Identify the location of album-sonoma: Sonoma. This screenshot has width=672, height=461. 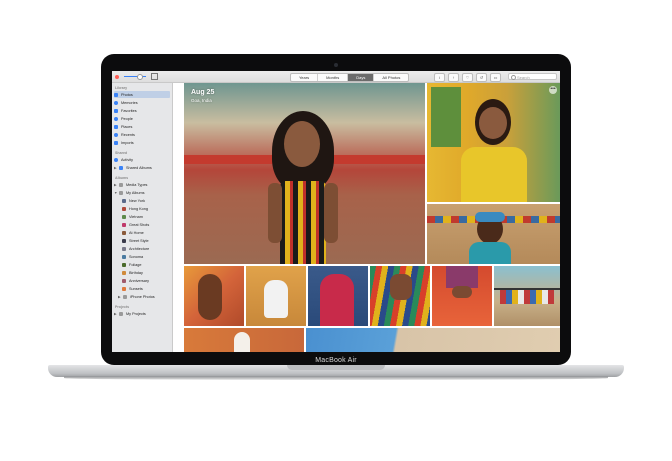
(146, 256).